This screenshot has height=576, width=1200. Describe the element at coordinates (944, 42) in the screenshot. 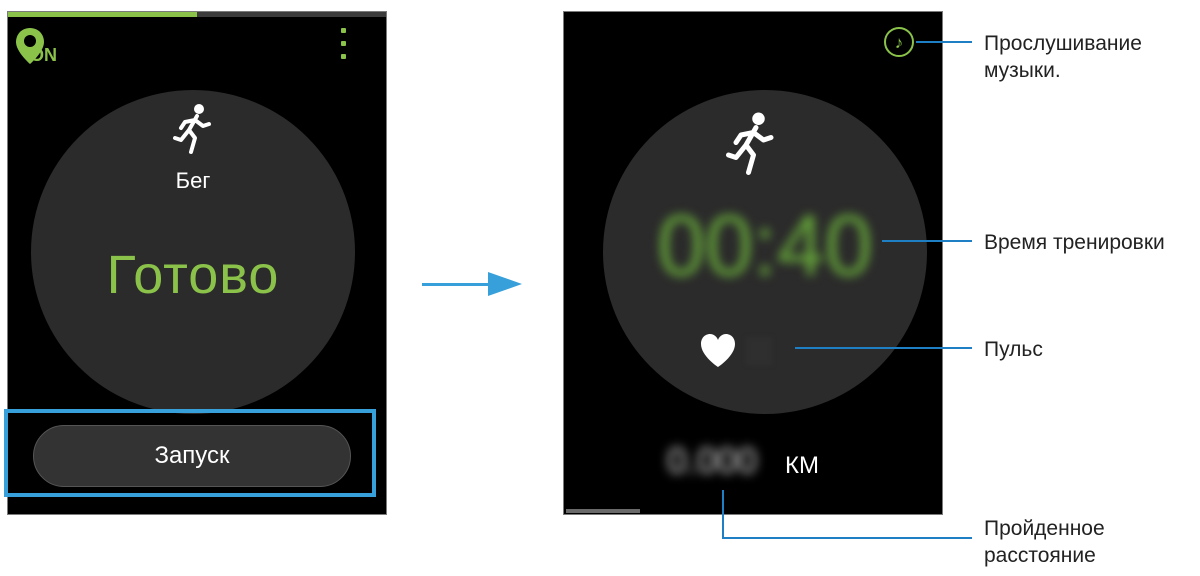

I see `callout-line-music` at that location.